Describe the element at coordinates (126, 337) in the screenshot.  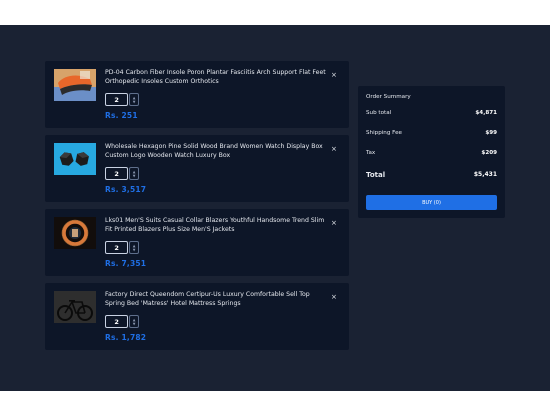
I see `product-price: Rs. 1,782` at that location.